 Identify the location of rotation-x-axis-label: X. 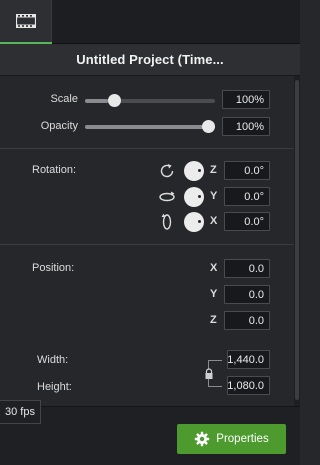
(214, 221).